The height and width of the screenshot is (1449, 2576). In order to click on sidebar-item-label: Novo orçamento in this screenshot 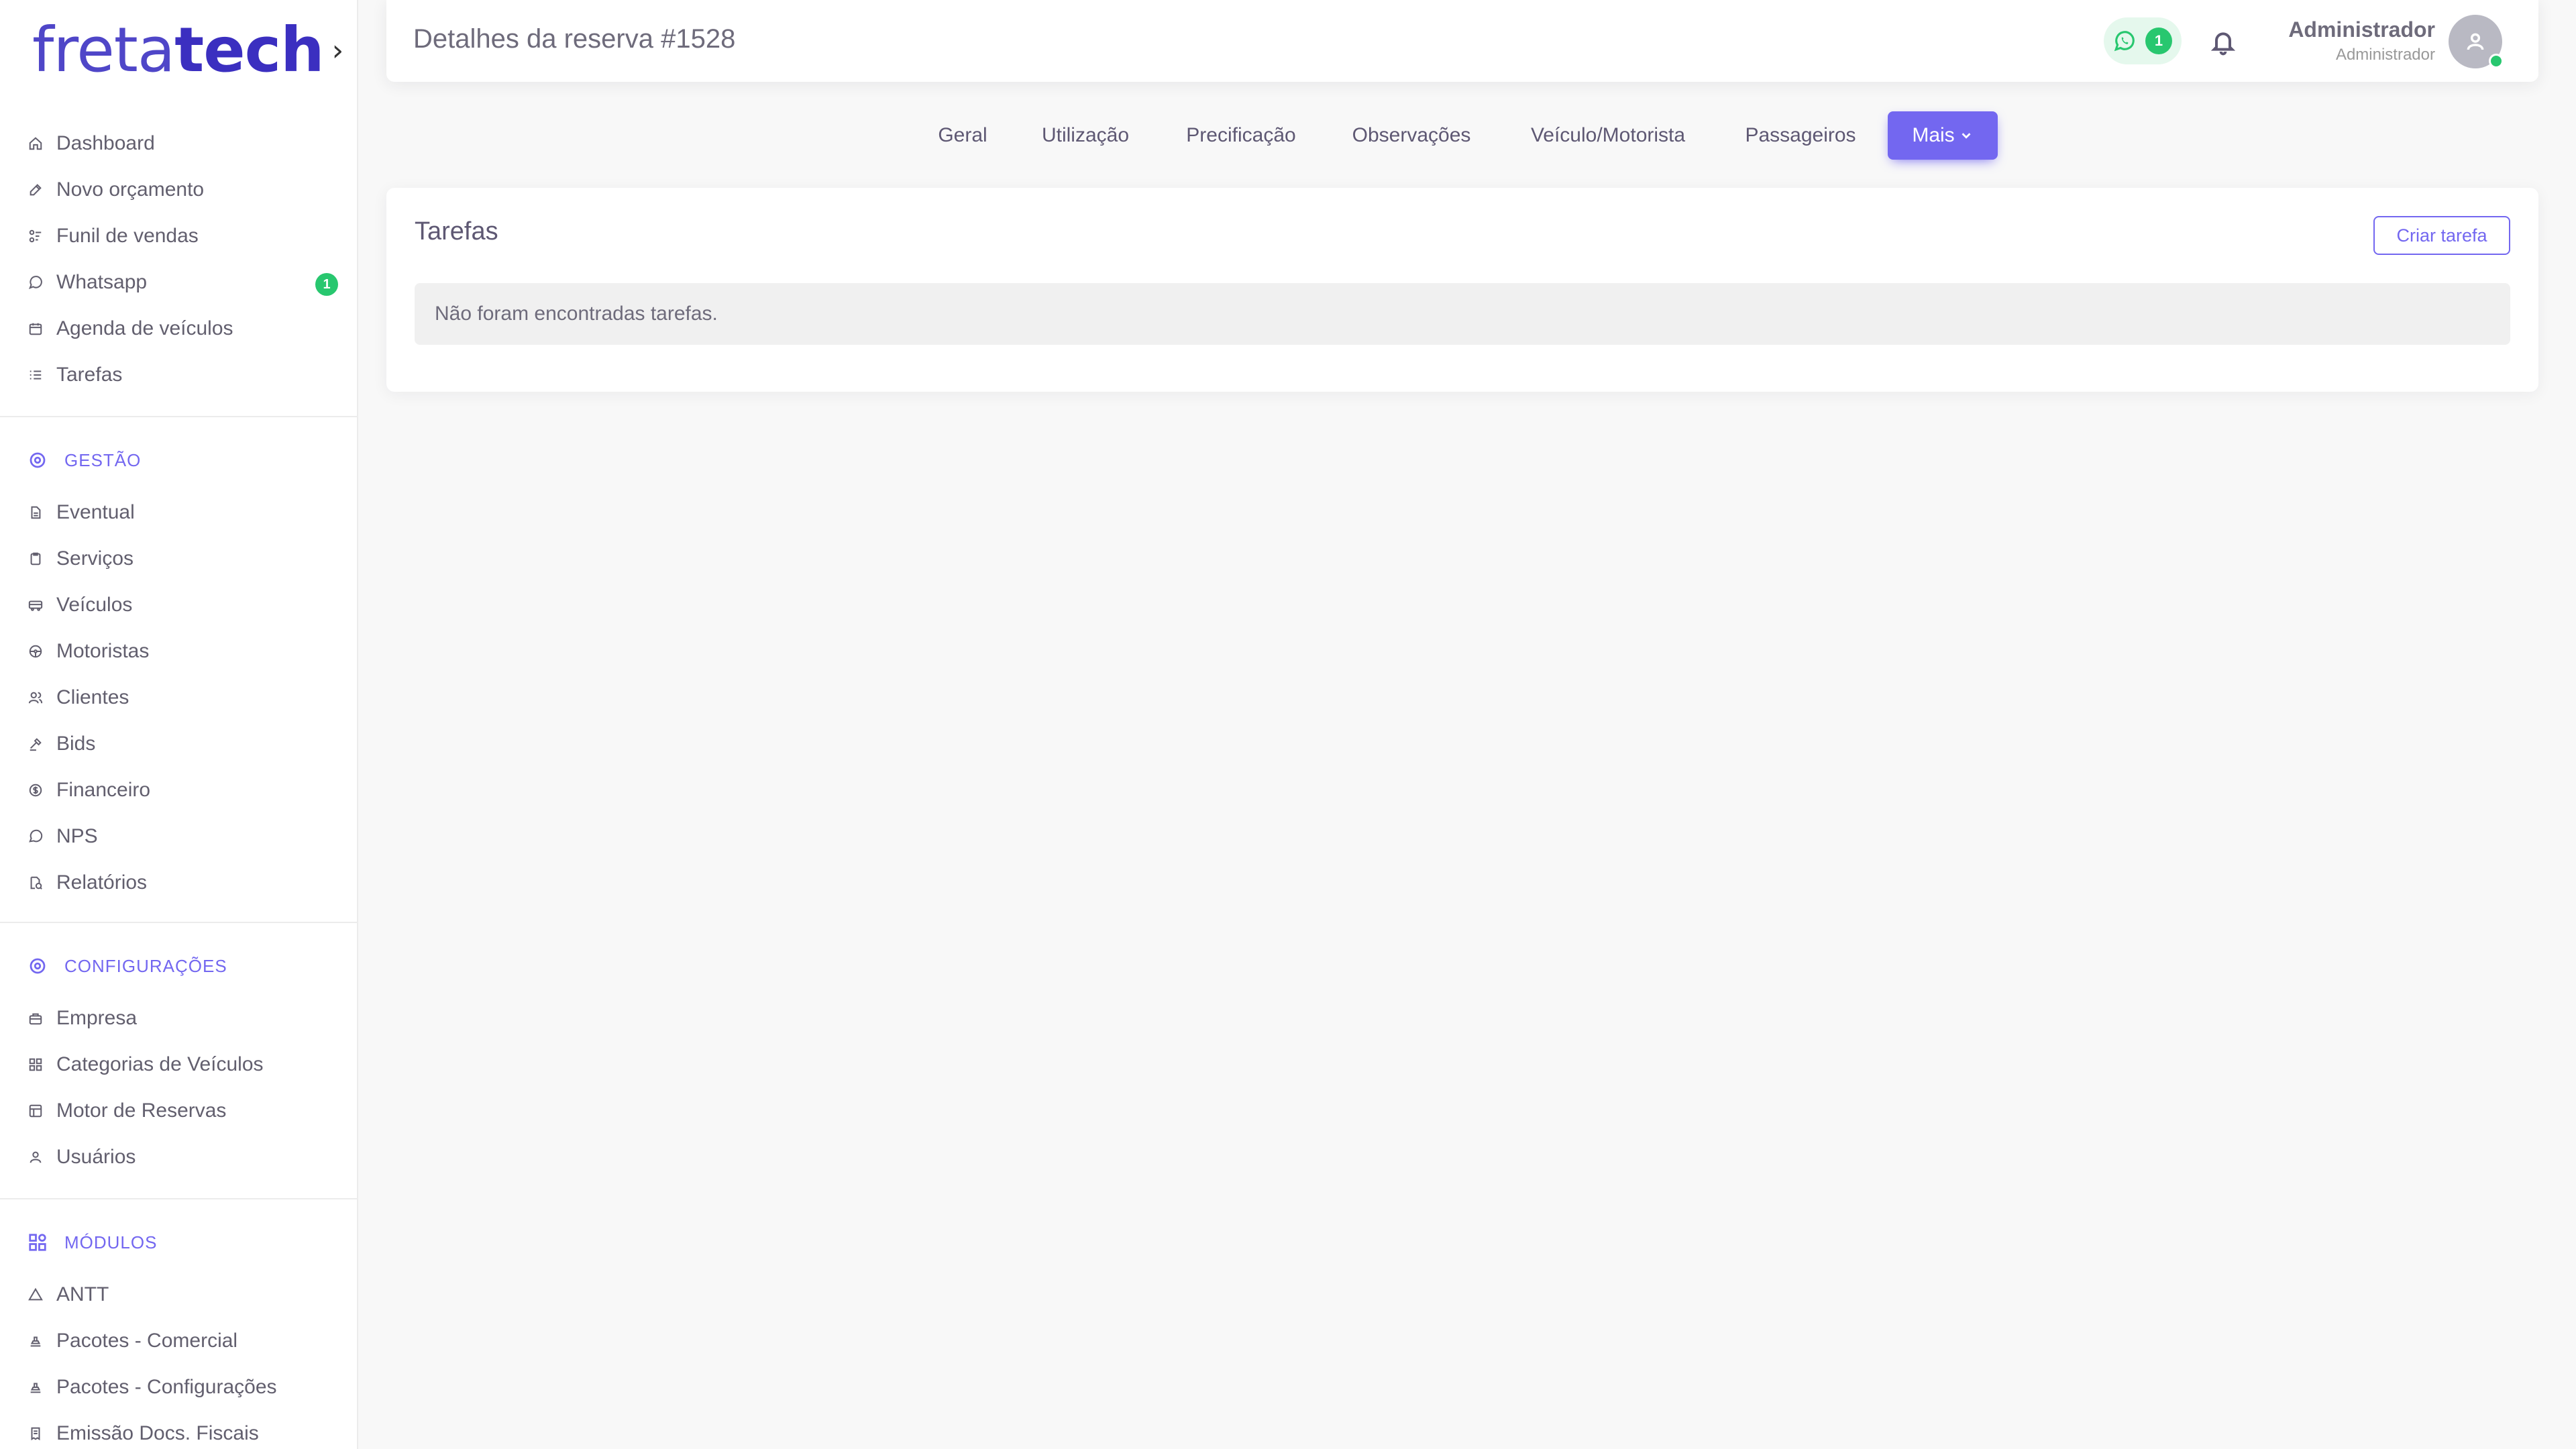, I will do `click(130, 189)`.